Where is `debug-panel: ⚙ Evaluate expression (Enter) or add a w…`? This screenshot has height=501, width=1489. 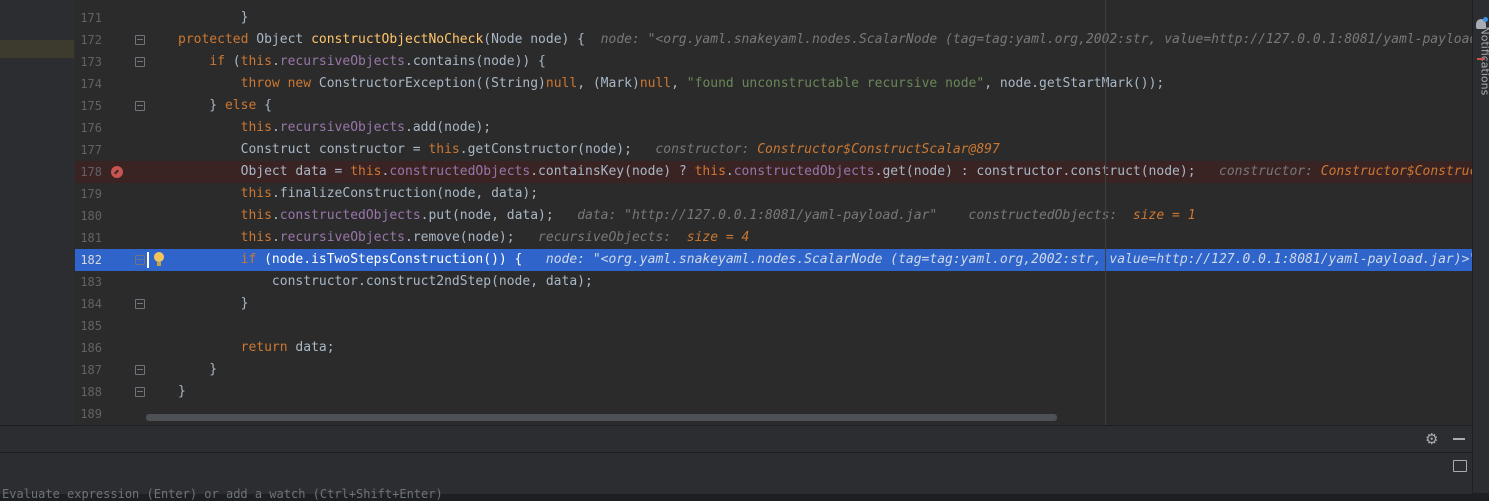
debug-panel: ⚙ Evaluate expression (Enter) or add a w… is located at coordinates (736, 459).